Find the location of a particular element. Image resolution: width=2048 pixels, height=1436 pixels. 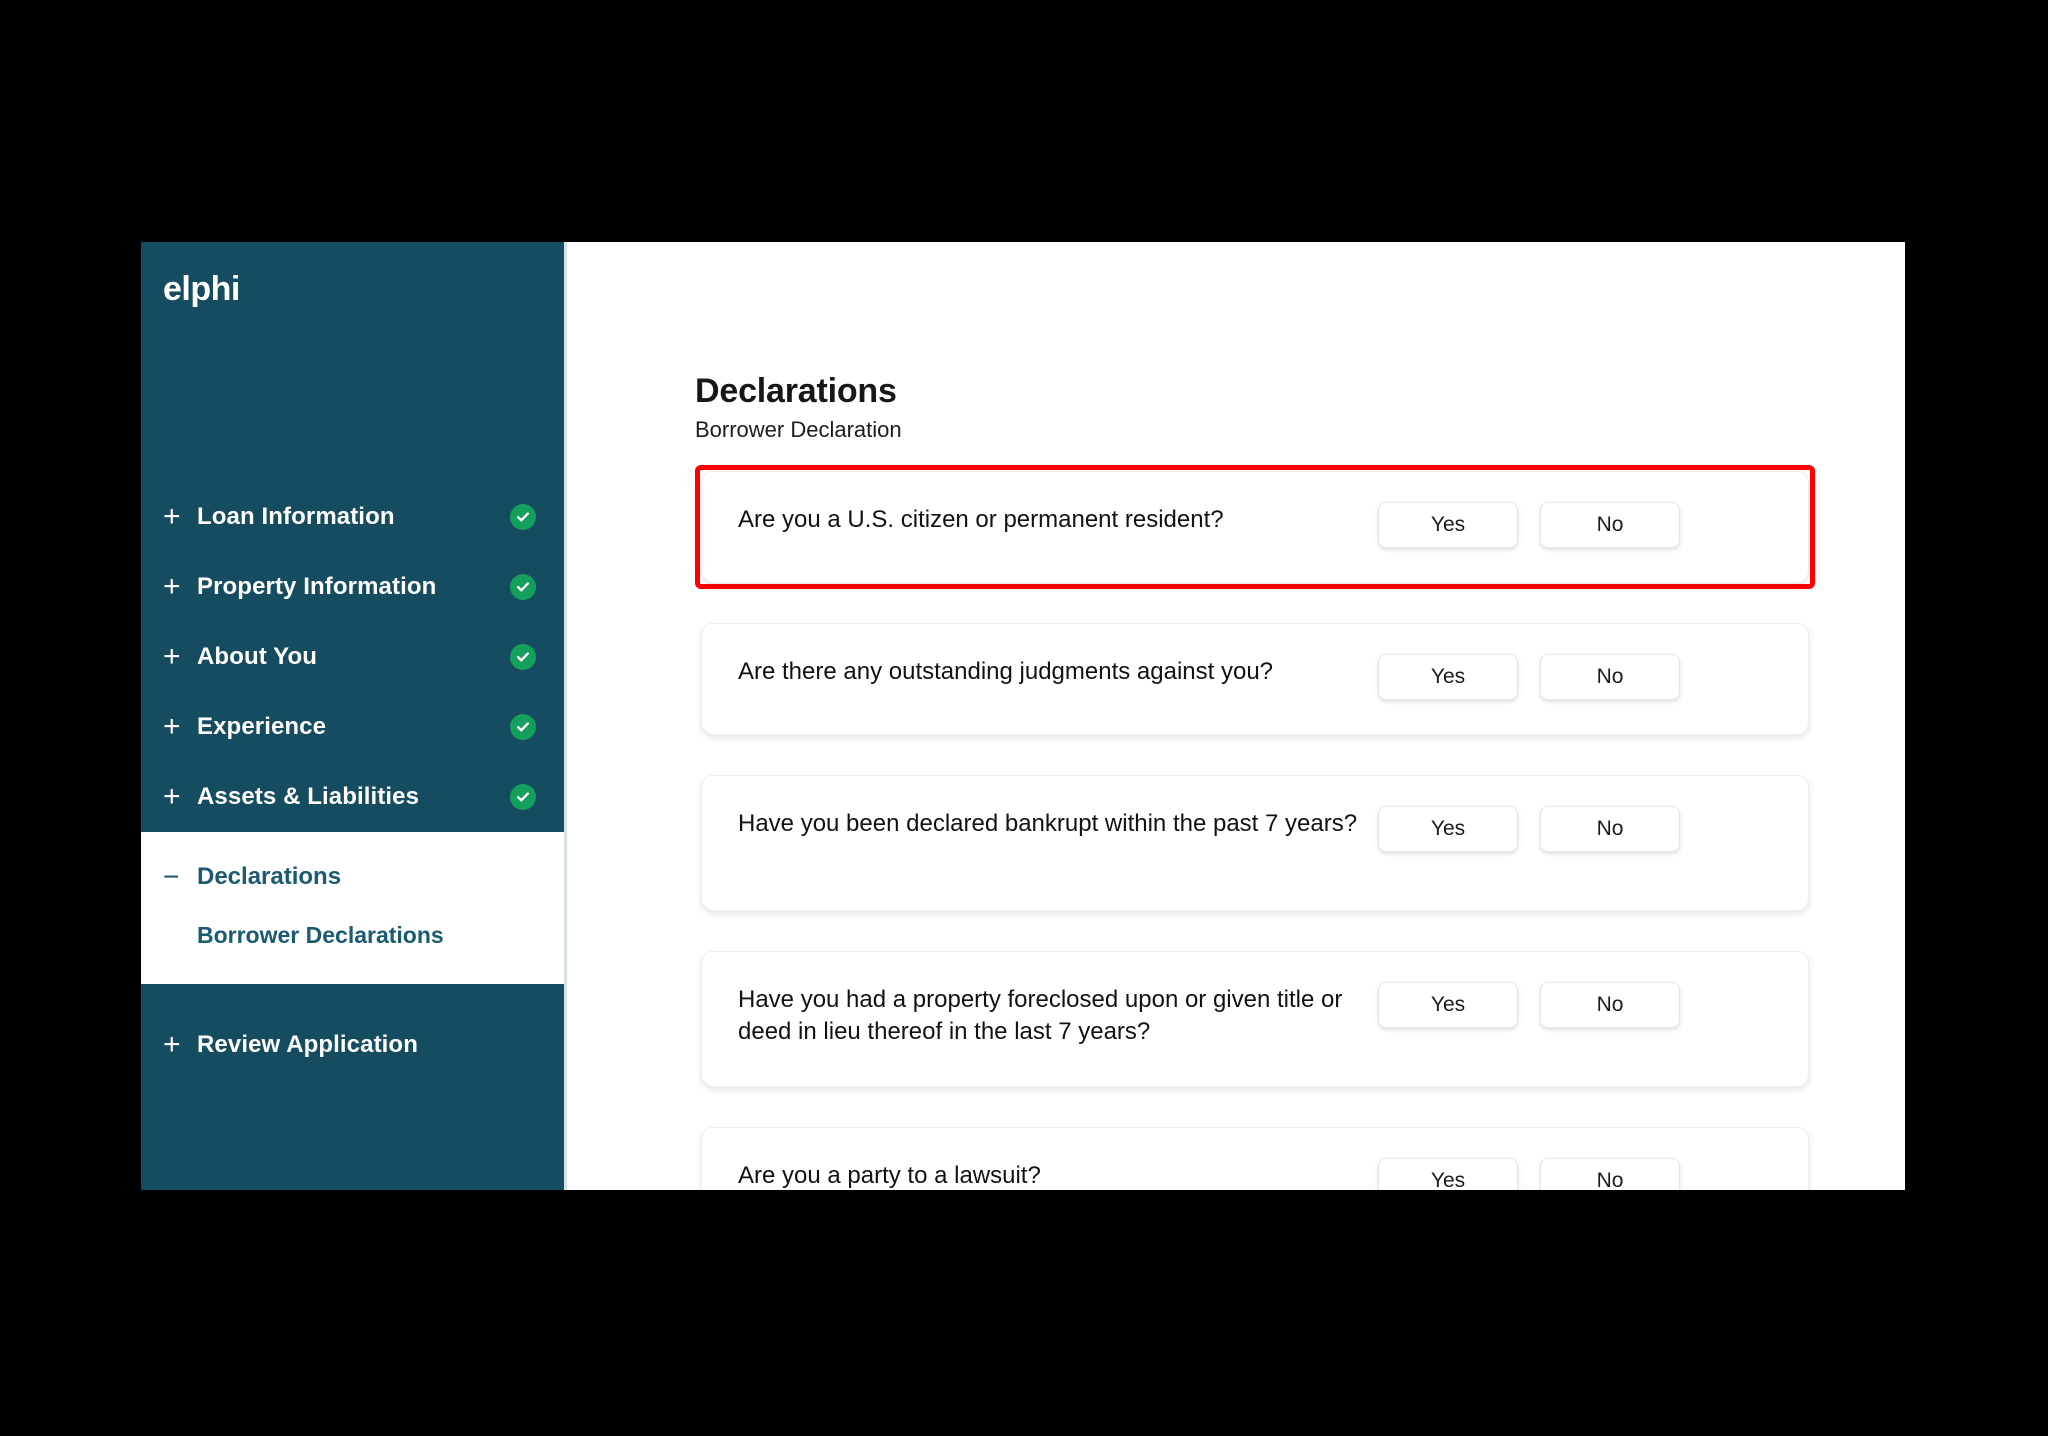

sidebar-item-about-you: + About You is located at coordinates (352, 657).